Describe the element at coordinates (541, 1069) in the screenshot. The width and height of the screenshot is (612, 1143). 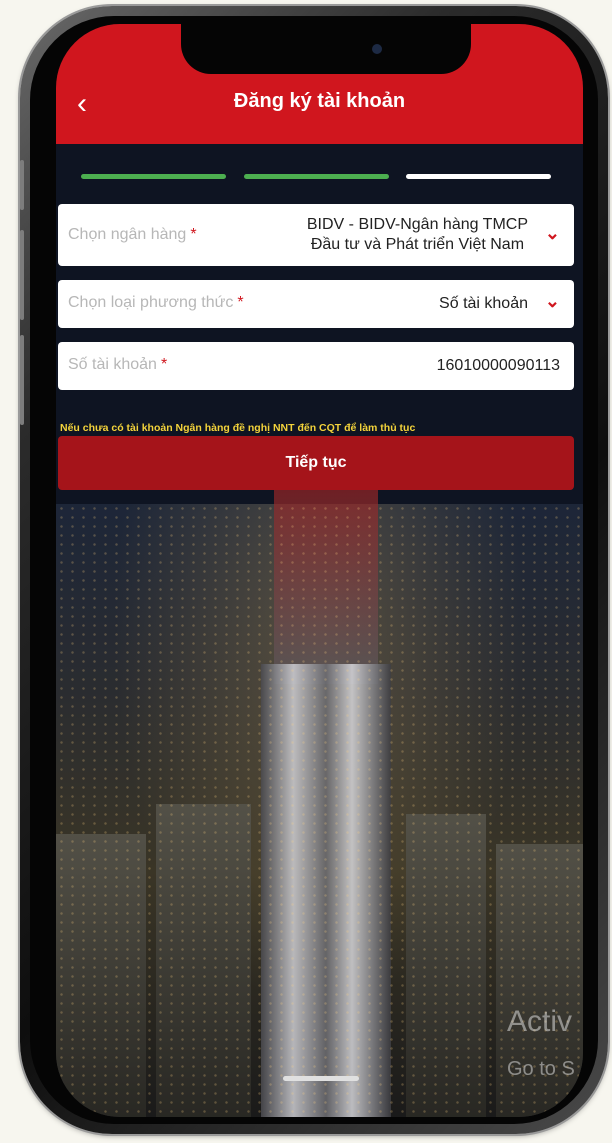
I see `activation-watermark-subtitle: Go to S` at that location.